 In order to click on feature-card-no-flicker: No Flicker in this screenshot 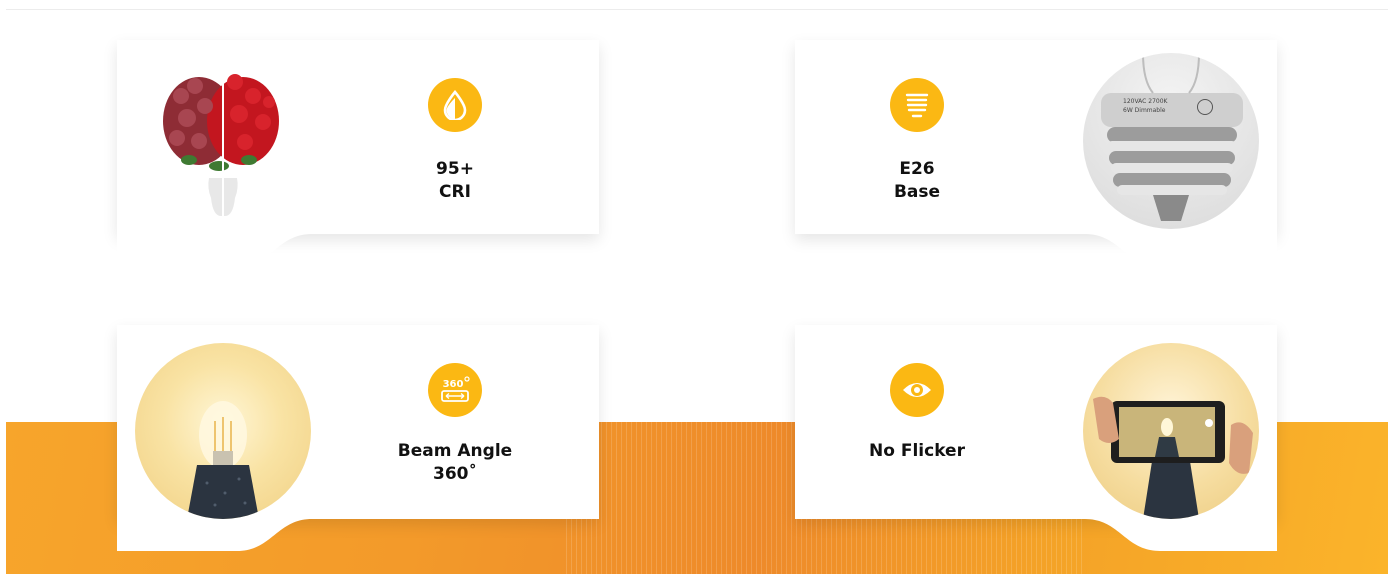, I will do `click(1036, 438)`.